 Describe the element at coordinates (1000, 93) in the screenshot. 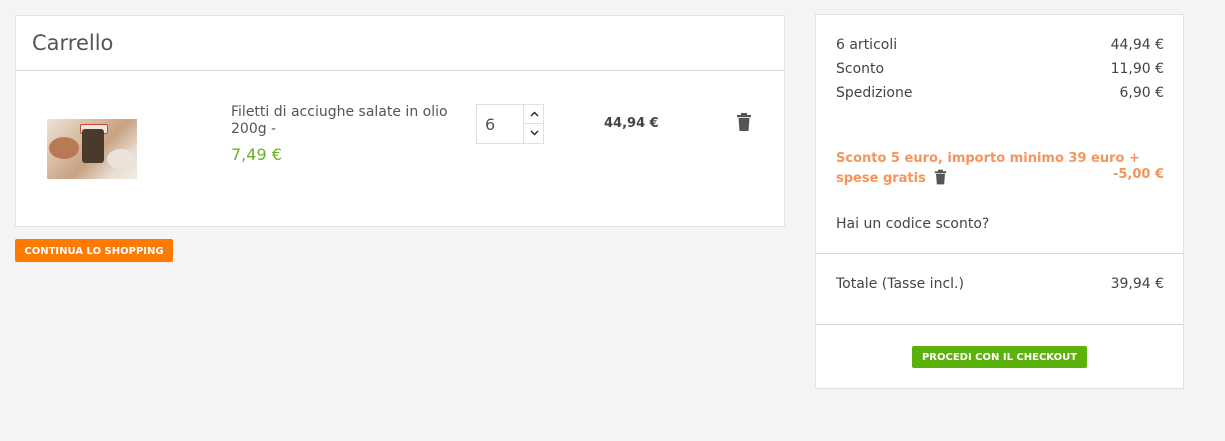

I see `summary-row-shipping: Spedizione 6,90 €` at that location.